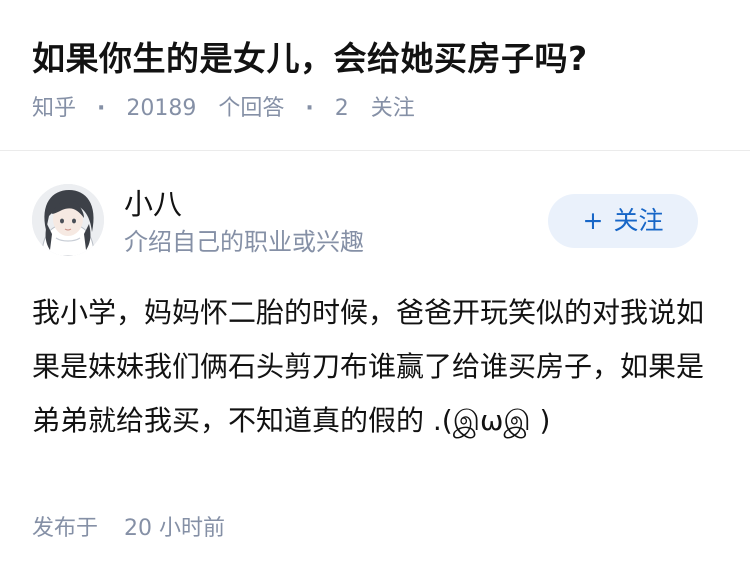 This screenshot has width=750, height=582. I want to click on answer-time-label: 发布于, so click(65, 528).